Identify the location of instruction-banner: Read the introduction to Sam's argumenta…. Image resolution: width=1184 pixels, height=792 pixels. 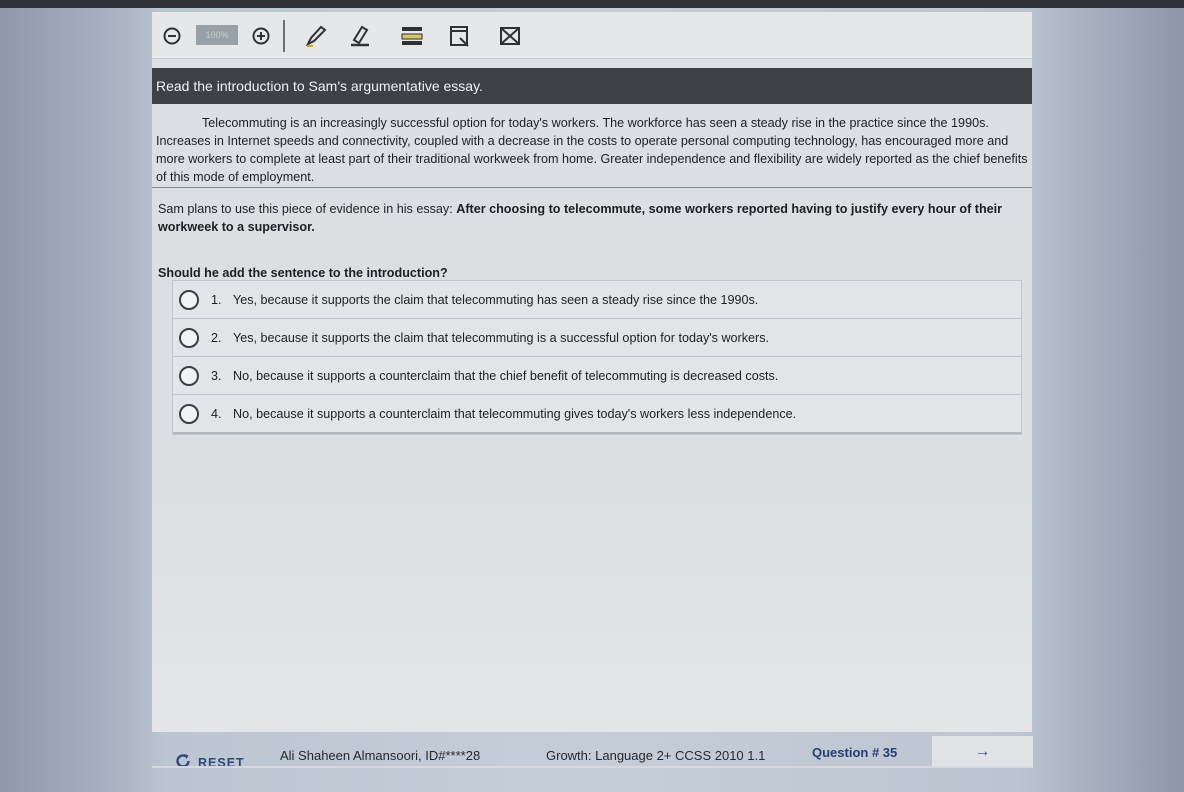
(592, 86).